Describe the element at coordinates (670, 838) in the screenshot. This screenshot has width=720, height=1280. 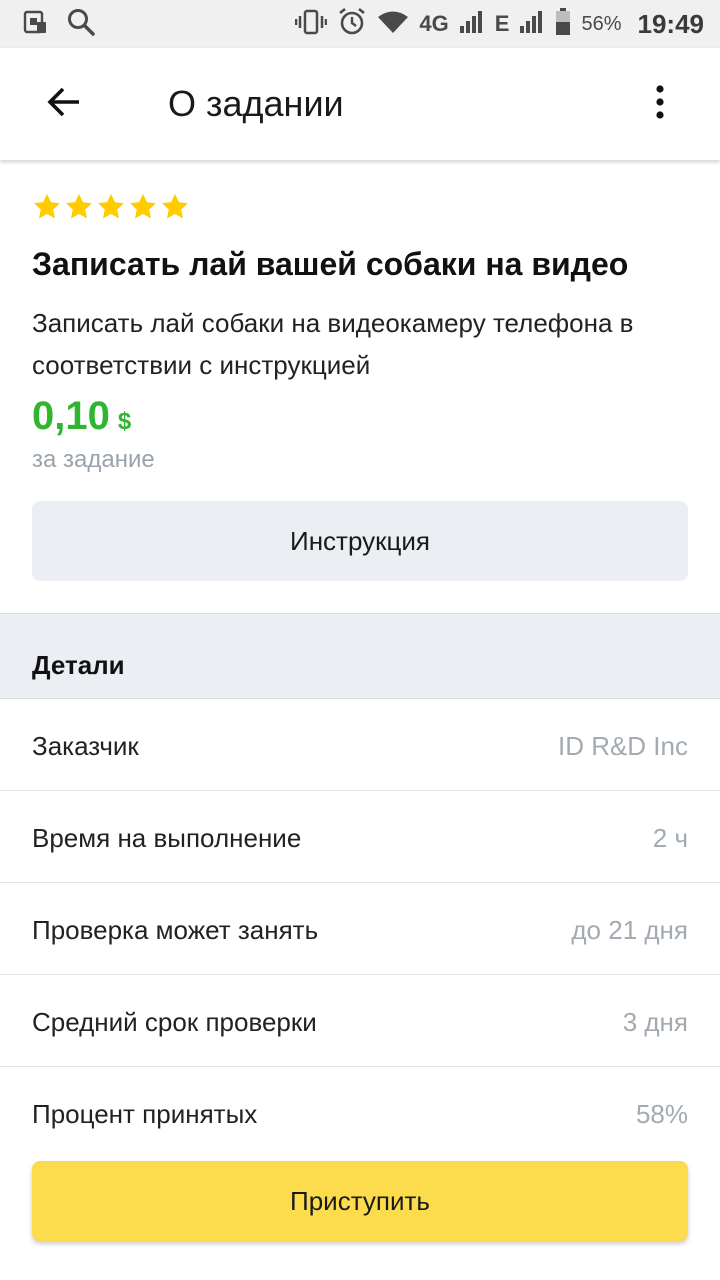
I see `detail-value: 2 ч` at that location.